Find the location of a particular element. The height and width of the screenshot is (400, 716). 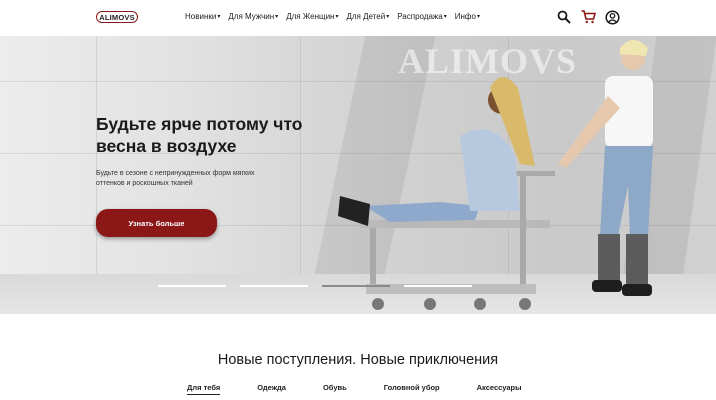

cart-icon is located at coordinates (588, 17).